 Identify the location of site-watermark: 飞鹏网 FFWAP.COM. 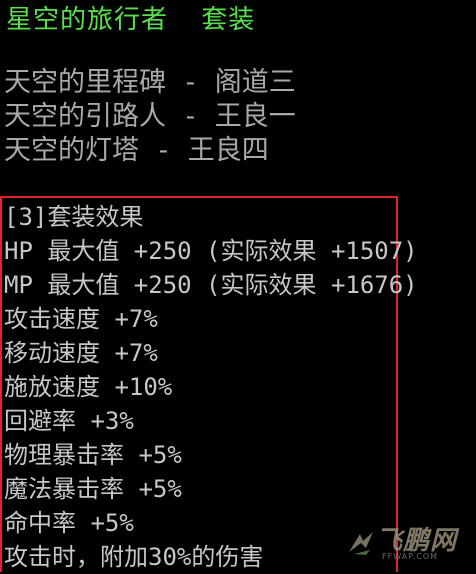
(408, 544).